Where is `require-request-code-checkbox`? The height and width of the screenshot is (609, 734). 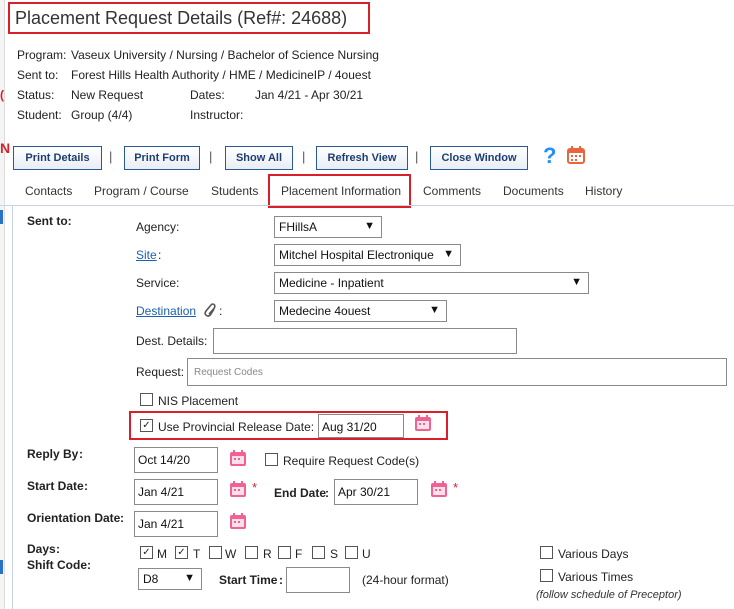 require-request-code-checkbox is located at coordinates (271, 459).